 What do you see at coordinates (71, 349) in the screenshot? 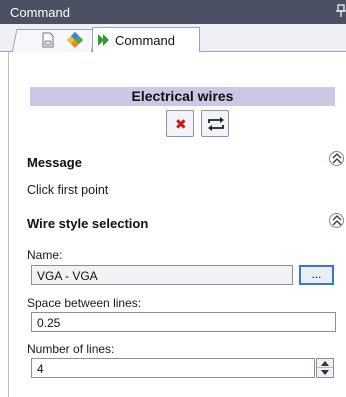
I see `number-of-lines-label: Number of lines:` at bounding box center [71, 349].